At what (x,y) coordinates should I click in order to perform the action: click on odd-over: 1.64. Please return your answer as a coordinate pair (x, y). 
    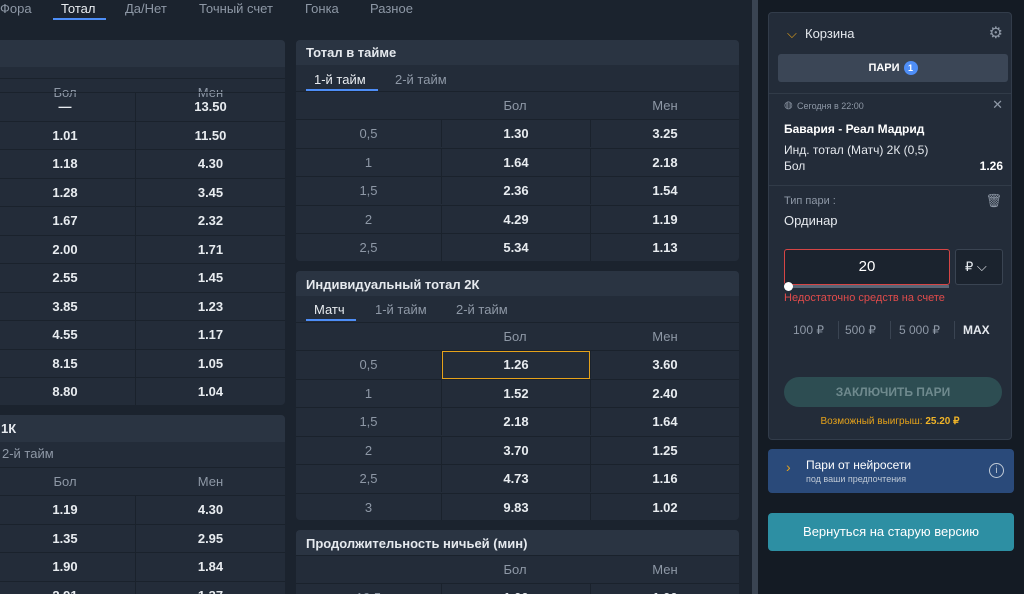
    Looking at the image, I should click on (516, 163).